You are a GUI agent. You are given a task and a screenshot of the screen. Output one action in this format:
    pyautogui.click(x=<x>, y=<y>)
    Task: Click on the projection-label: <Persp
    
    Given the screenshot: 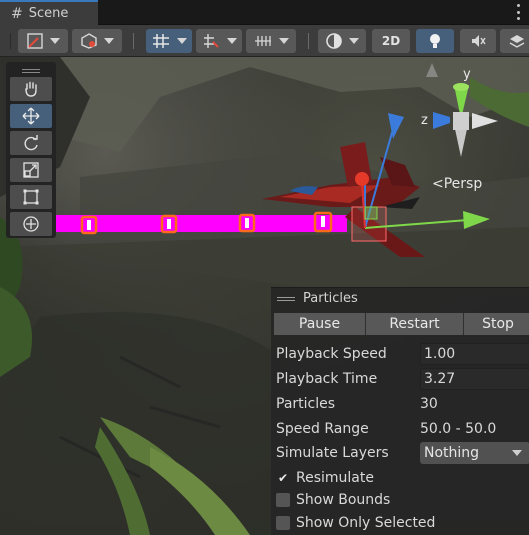 What is the action you would take?
    pyautogui.click(x=457, y=184)
    